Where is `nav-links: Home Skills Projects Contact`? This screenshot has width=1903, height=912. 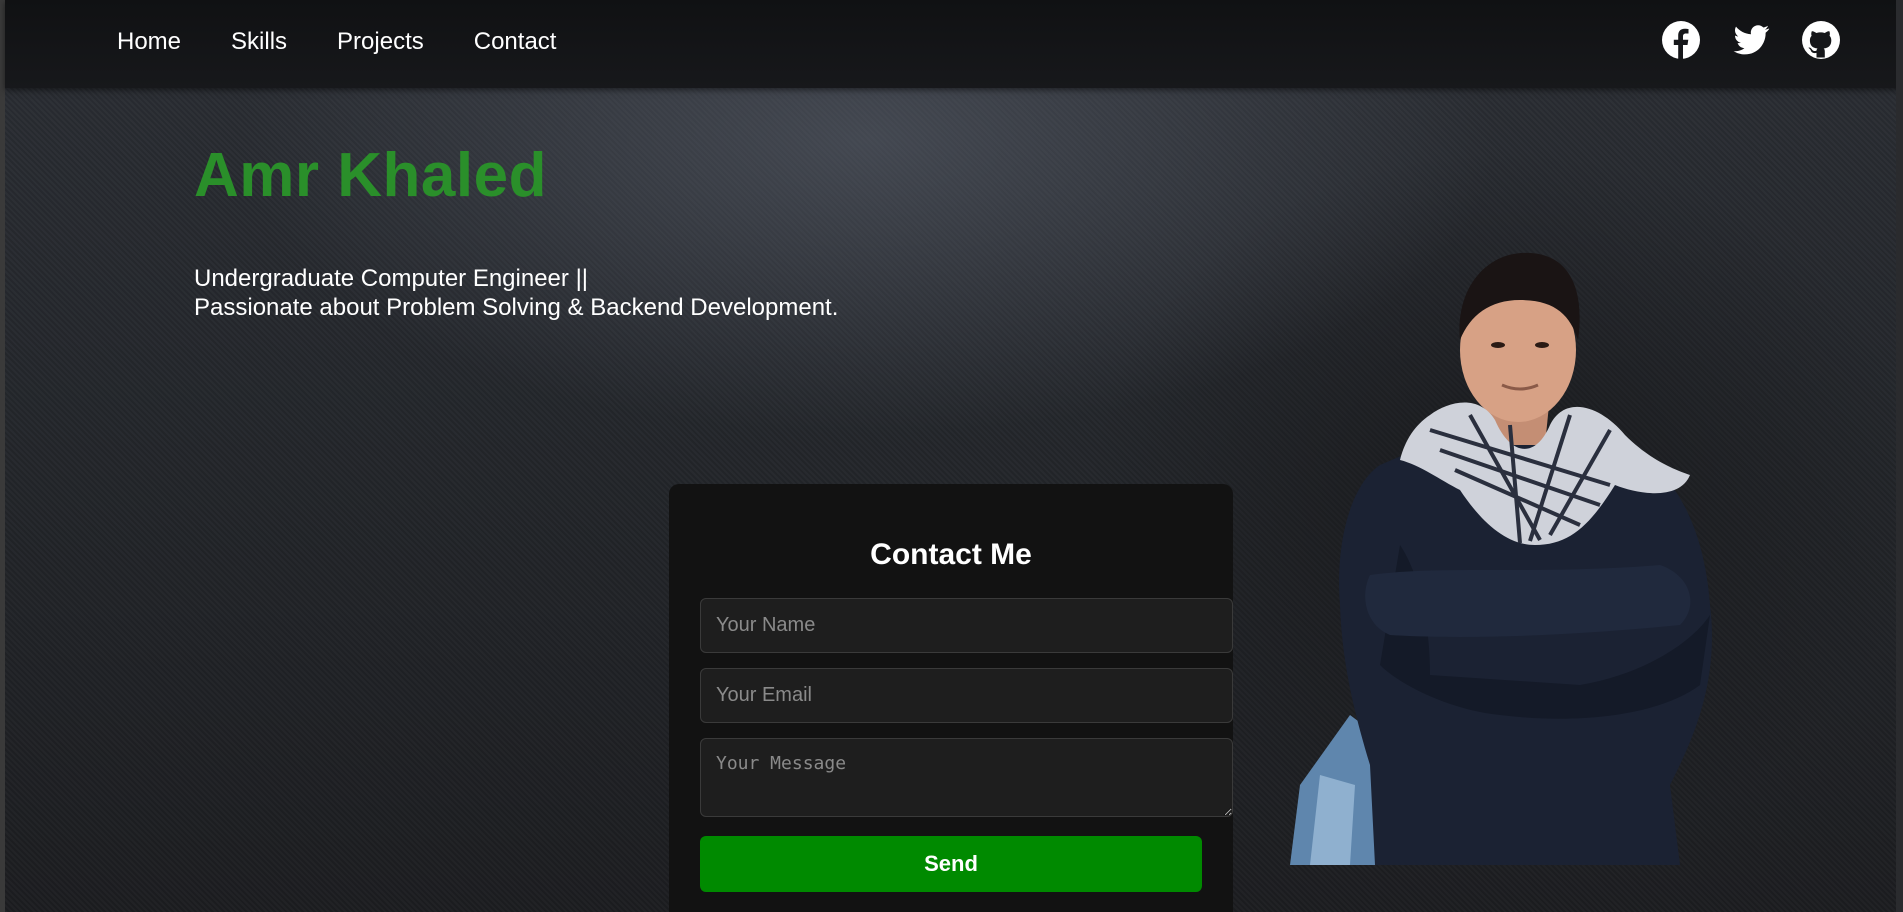
nav-links: Home Skills Projects Contact is located at coordinates (361, 42).